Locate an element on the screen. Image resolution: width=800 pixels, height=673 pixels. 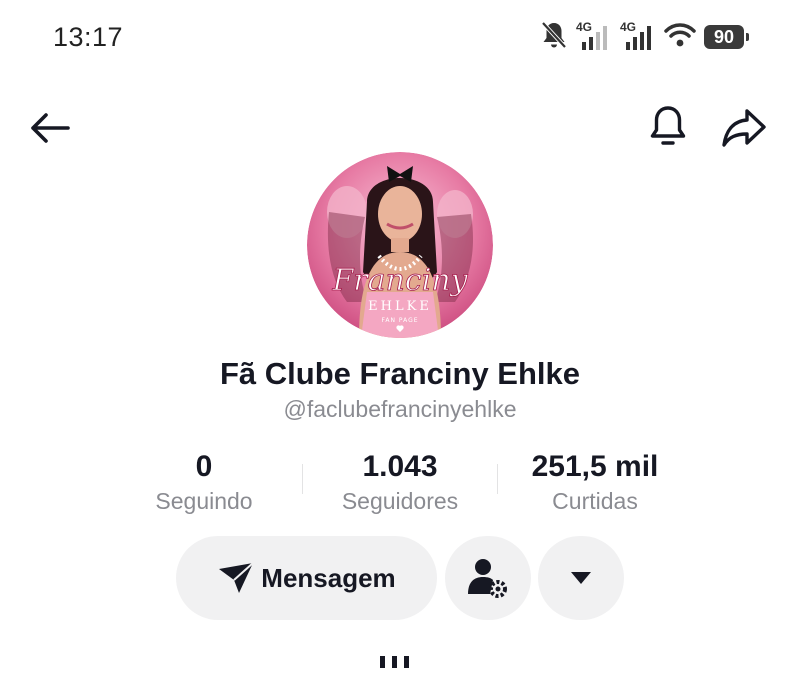
send-icon is located at coordinates (236, 577).